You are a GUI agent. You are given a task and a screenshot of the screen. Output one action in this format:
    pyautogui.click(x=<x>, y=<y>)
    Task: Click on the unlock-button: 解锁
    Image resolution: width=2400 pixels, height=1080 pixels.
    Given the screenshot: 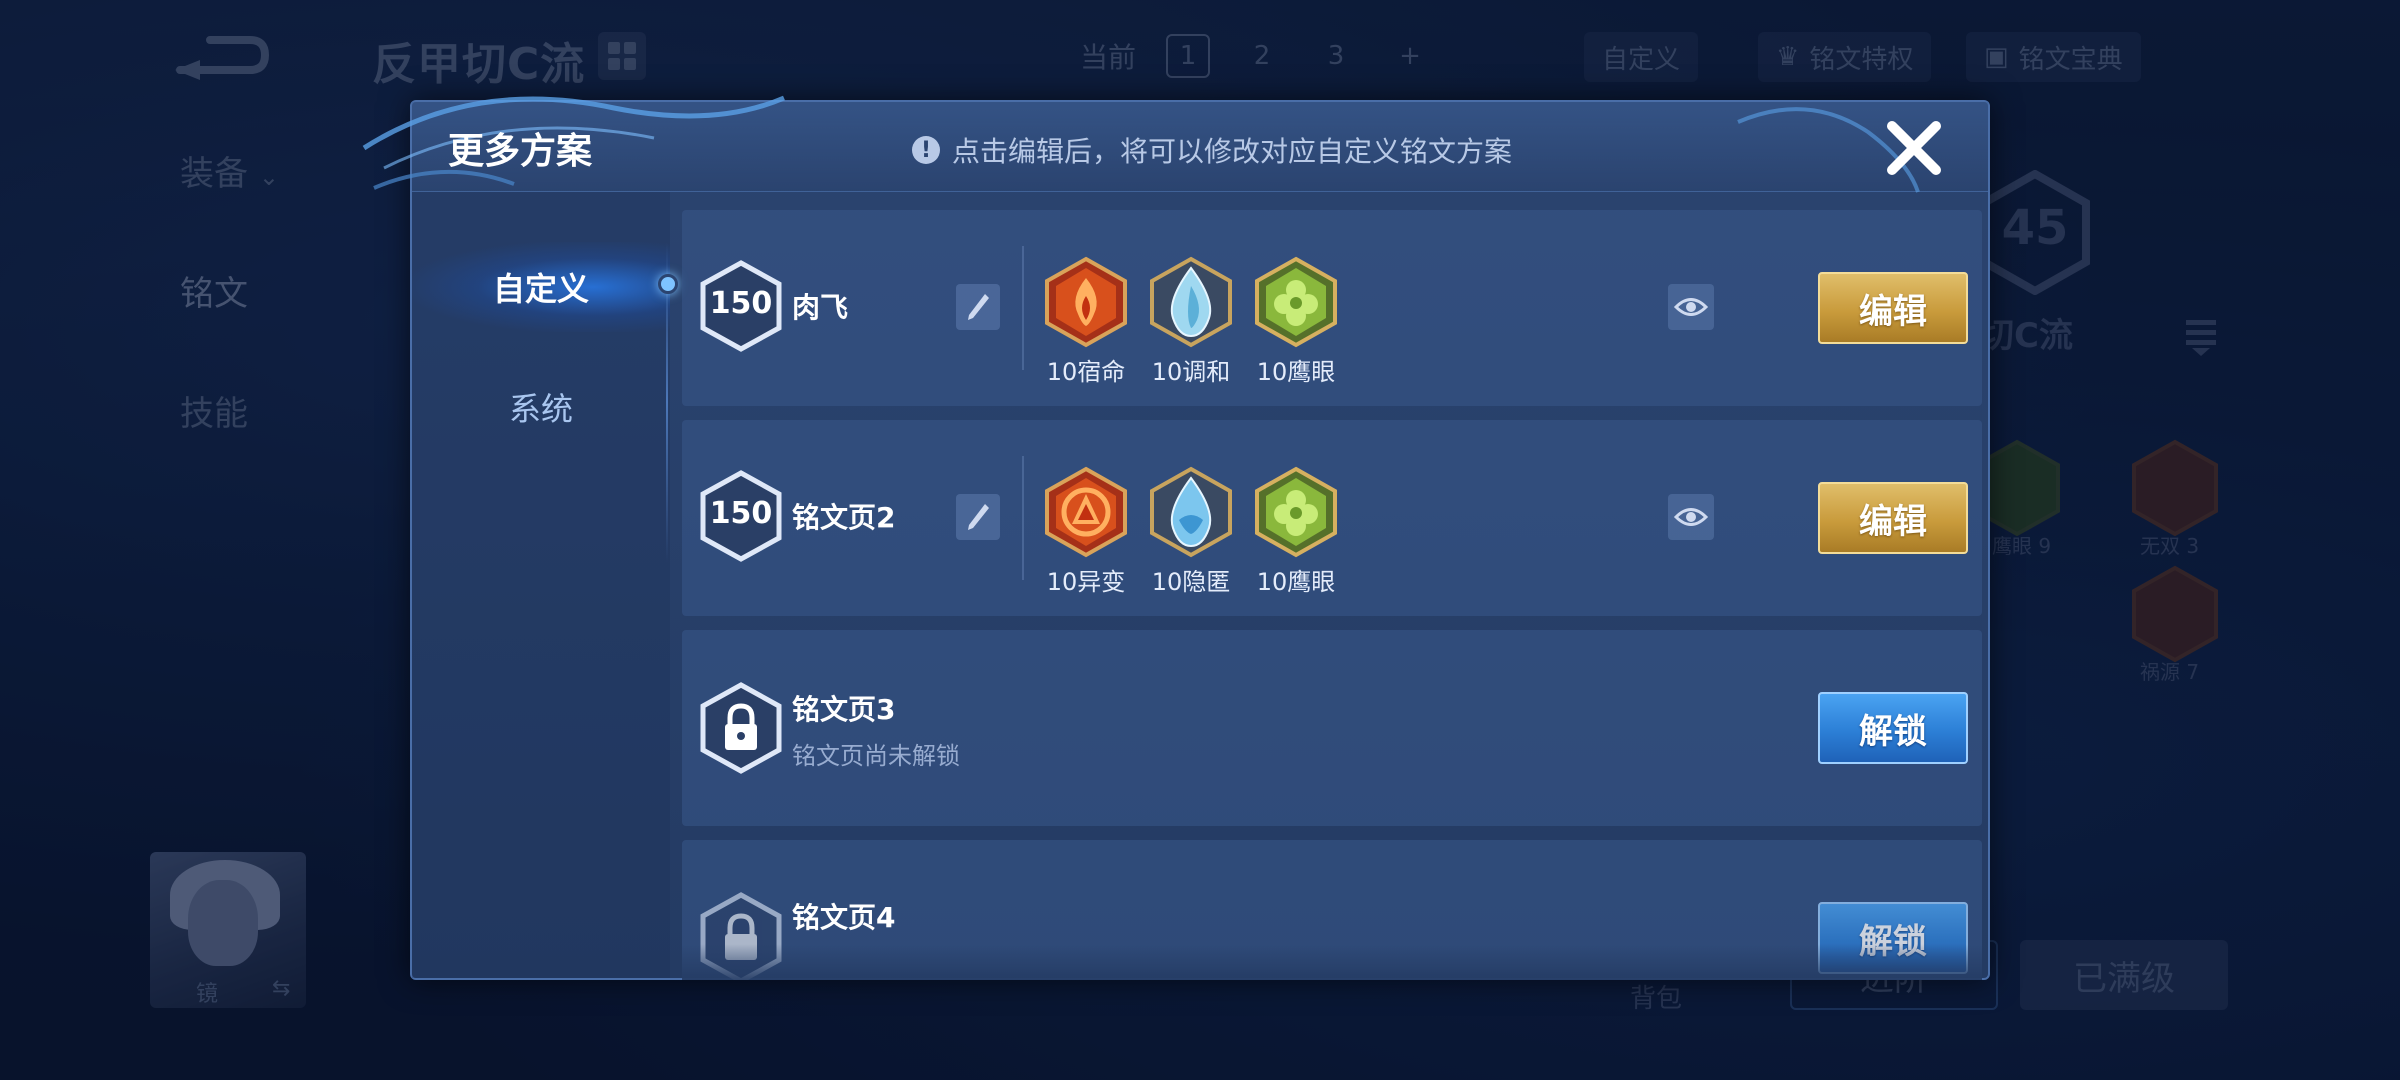 What is the action you would take?
    pyautogui.click(x=1893, y=728)
    